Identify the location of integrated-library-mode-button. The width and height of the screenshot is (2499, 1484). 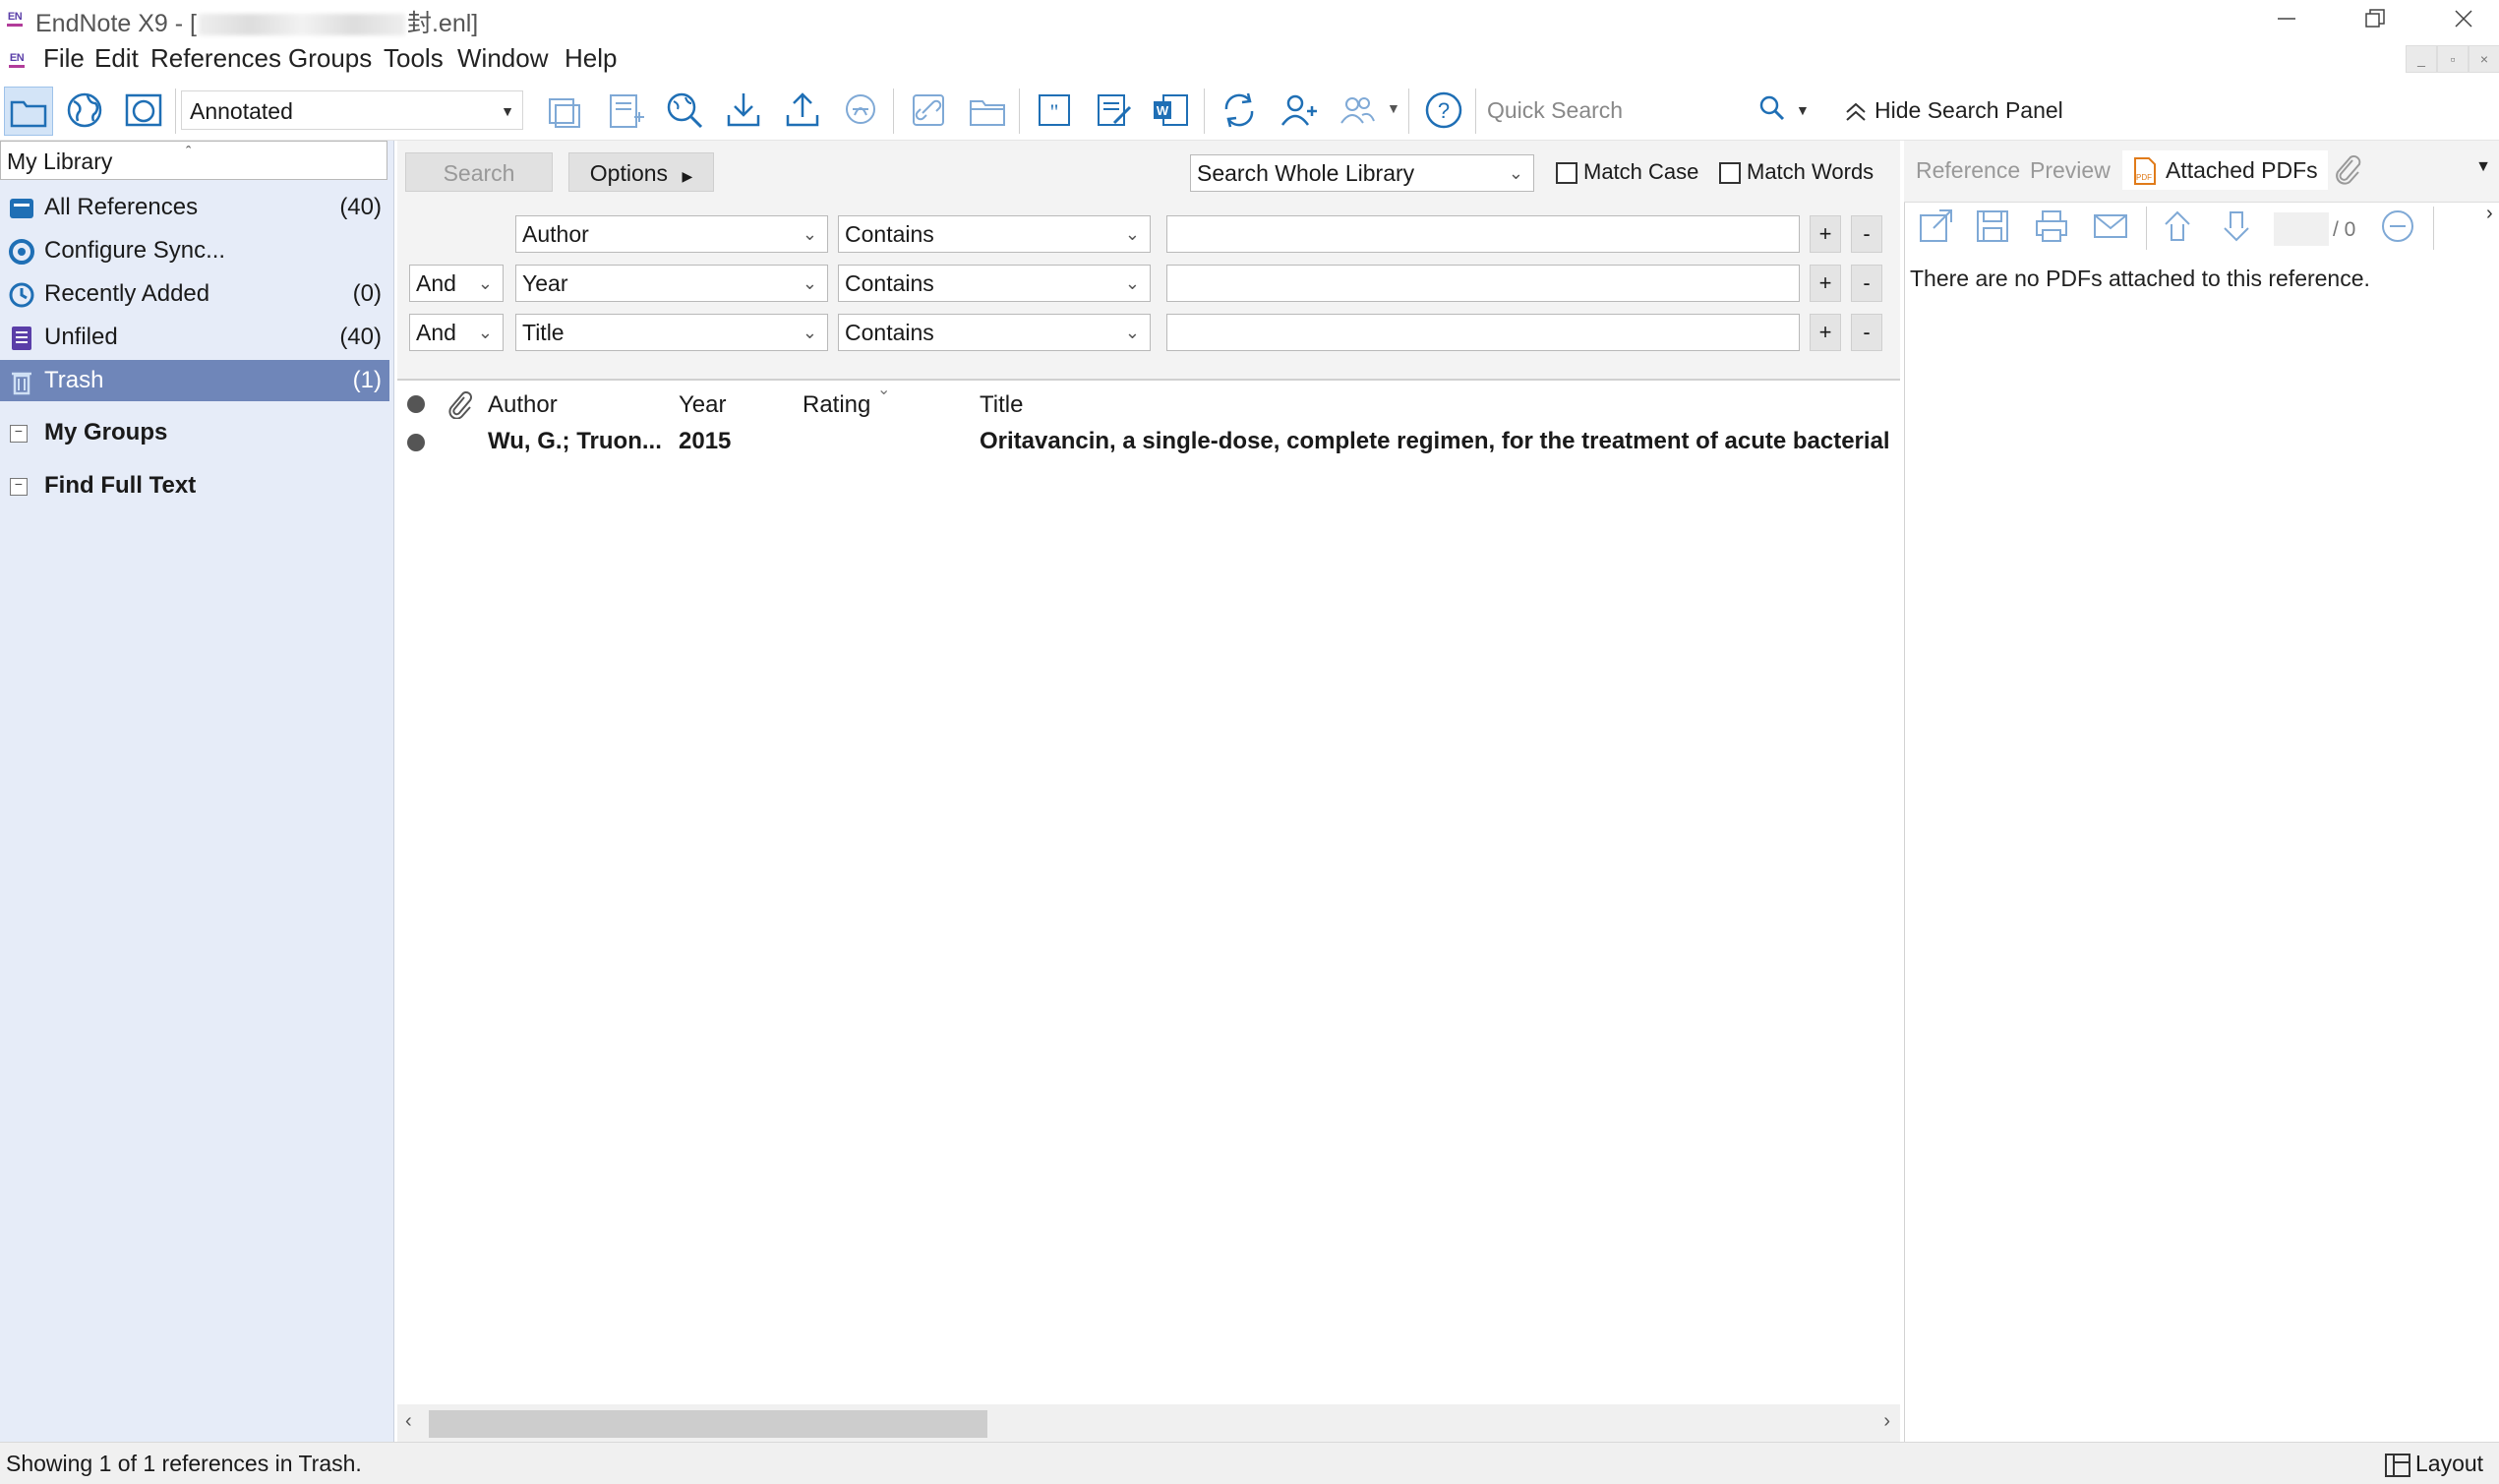
(143, 111).